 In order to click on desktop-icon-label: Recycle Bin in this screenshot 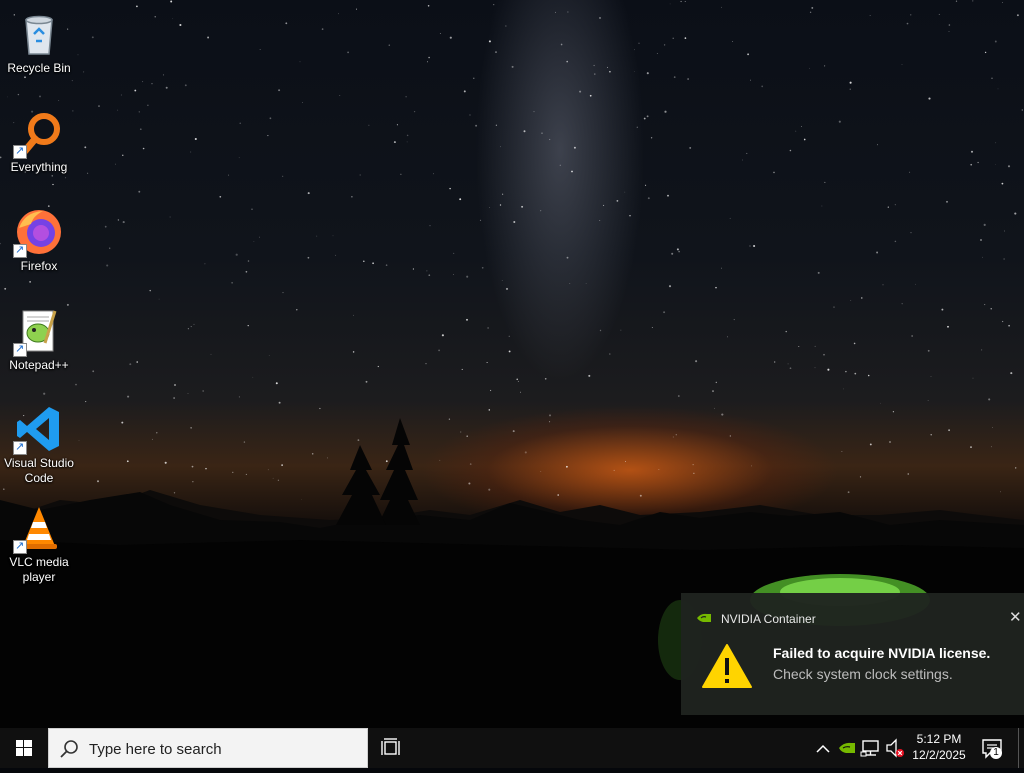, I will do `click(39, 68)`.